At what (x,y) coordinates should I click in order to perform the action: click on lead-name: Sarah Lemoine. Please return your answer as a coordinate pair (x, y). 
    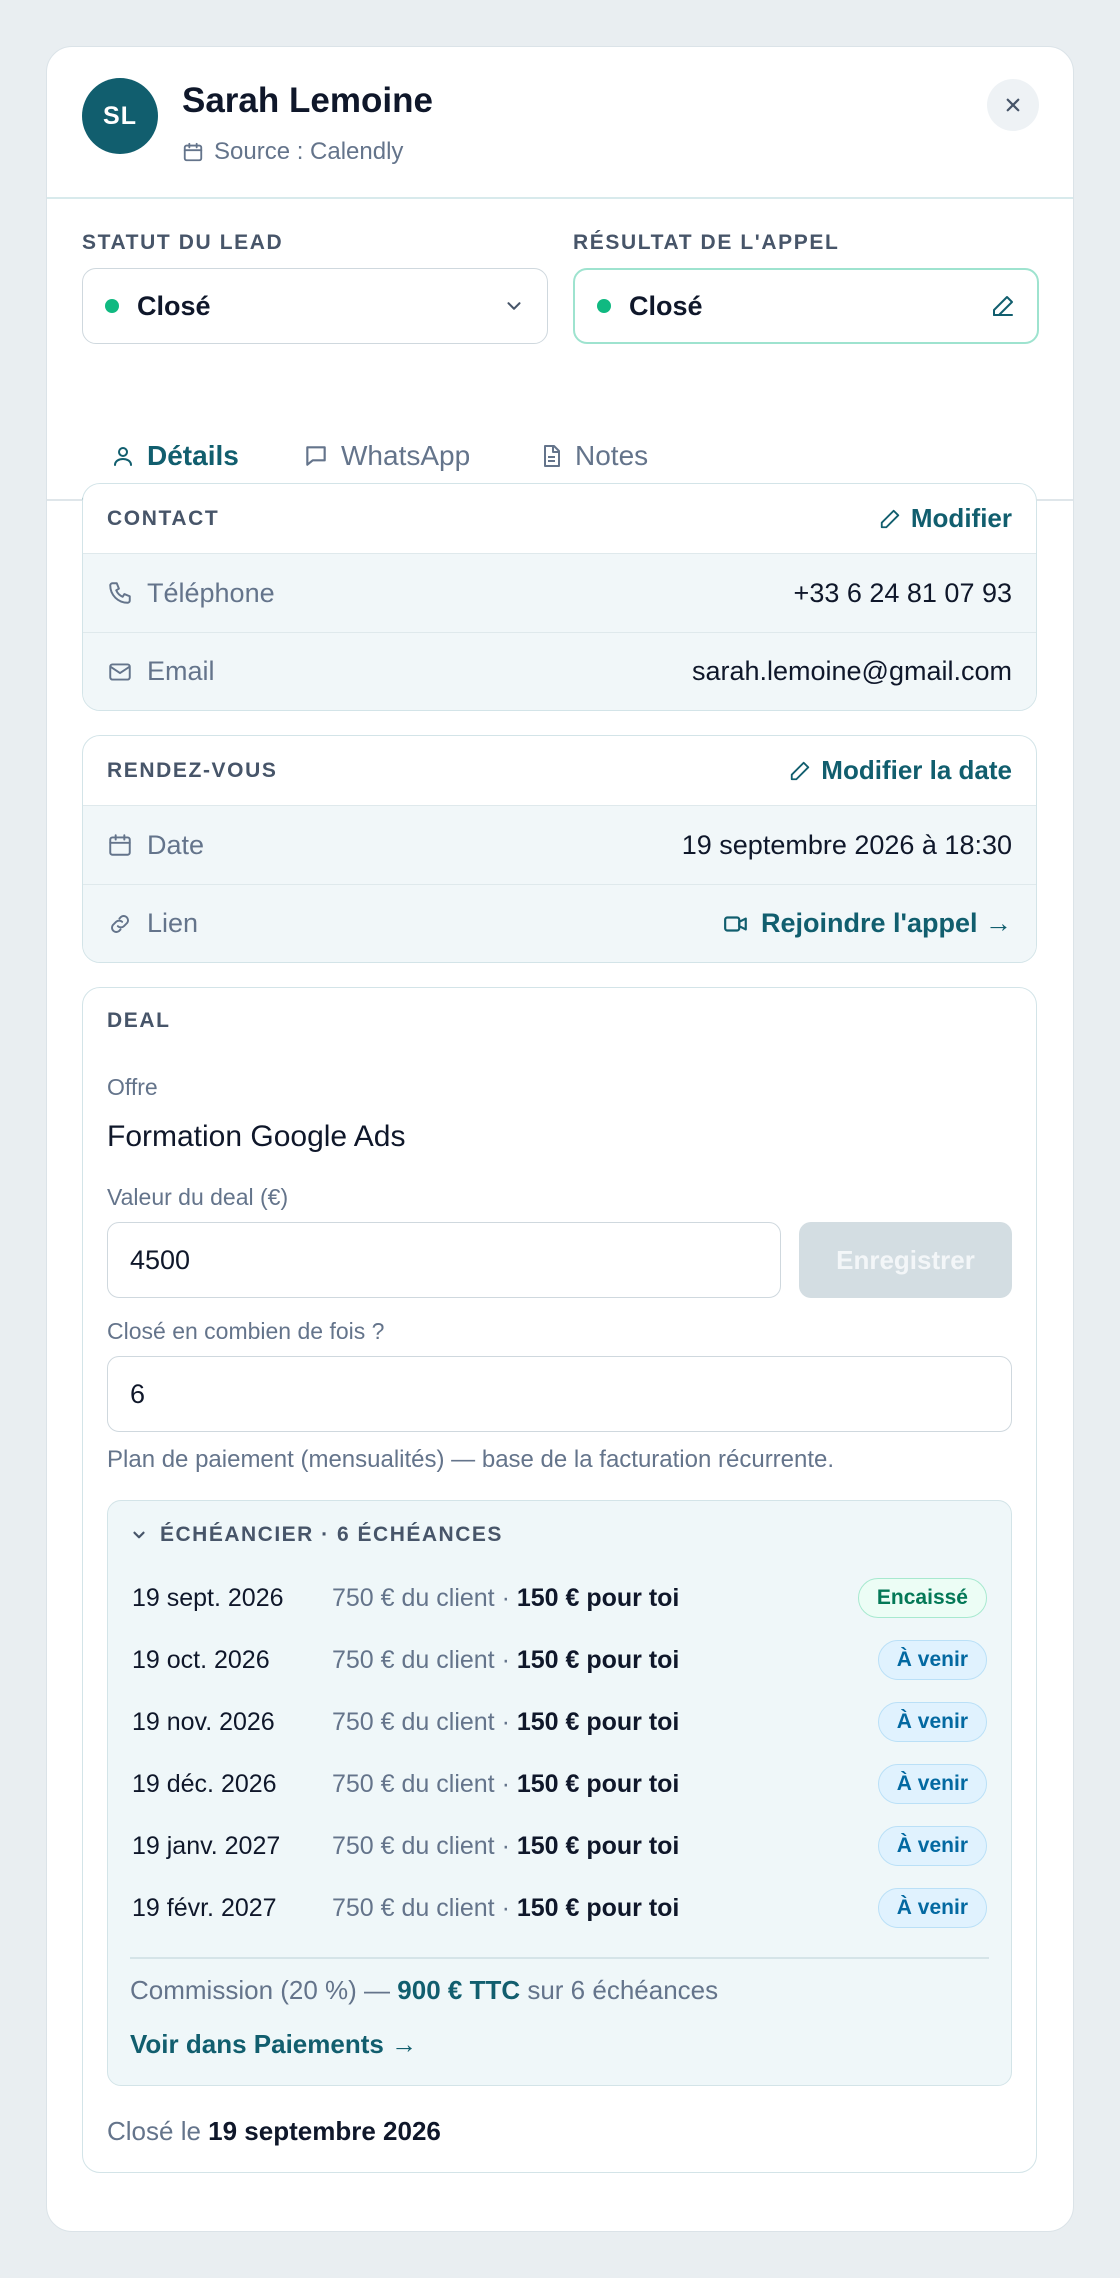
    Looking at the image, I should click on (307, 100).